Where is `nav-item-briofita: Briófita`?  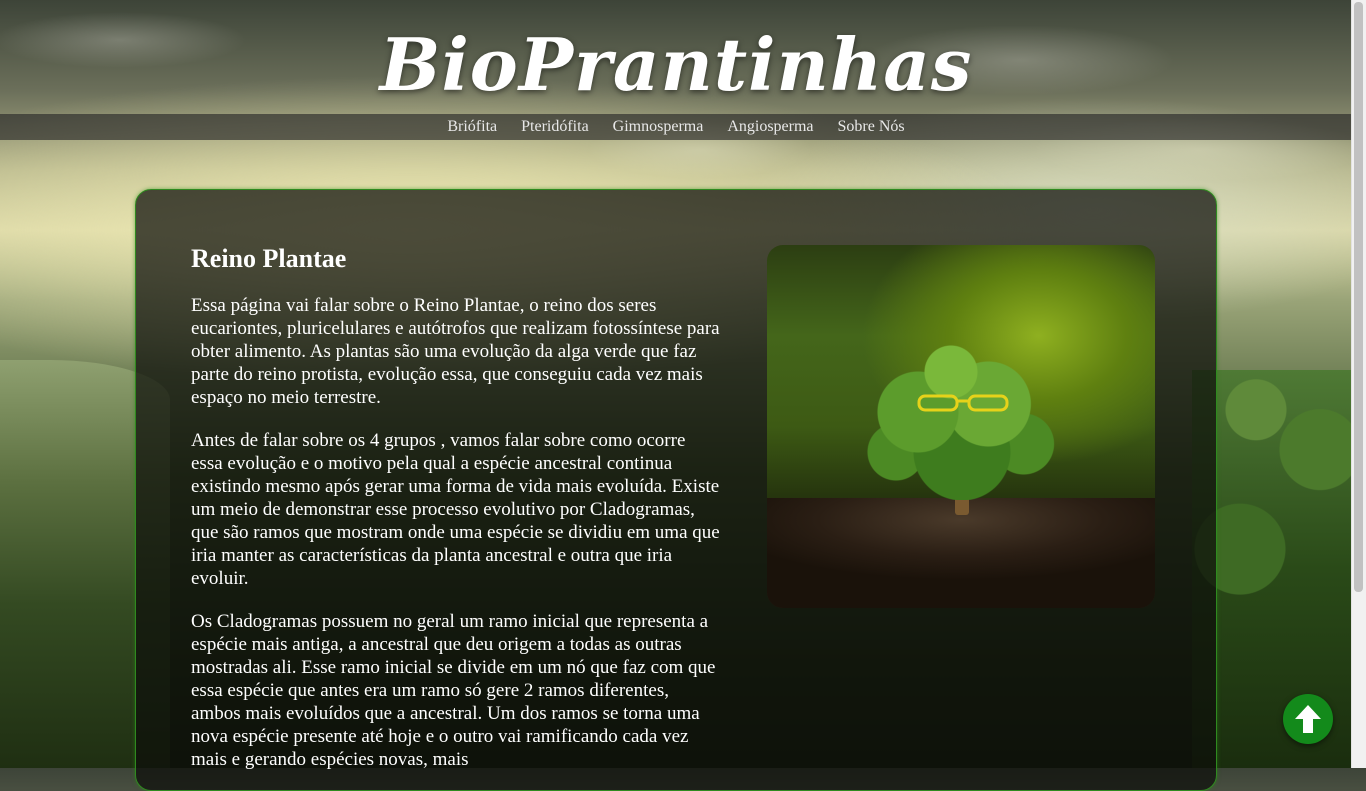
nav-item-briofita: Briófita is located at coordinates (472, 127).